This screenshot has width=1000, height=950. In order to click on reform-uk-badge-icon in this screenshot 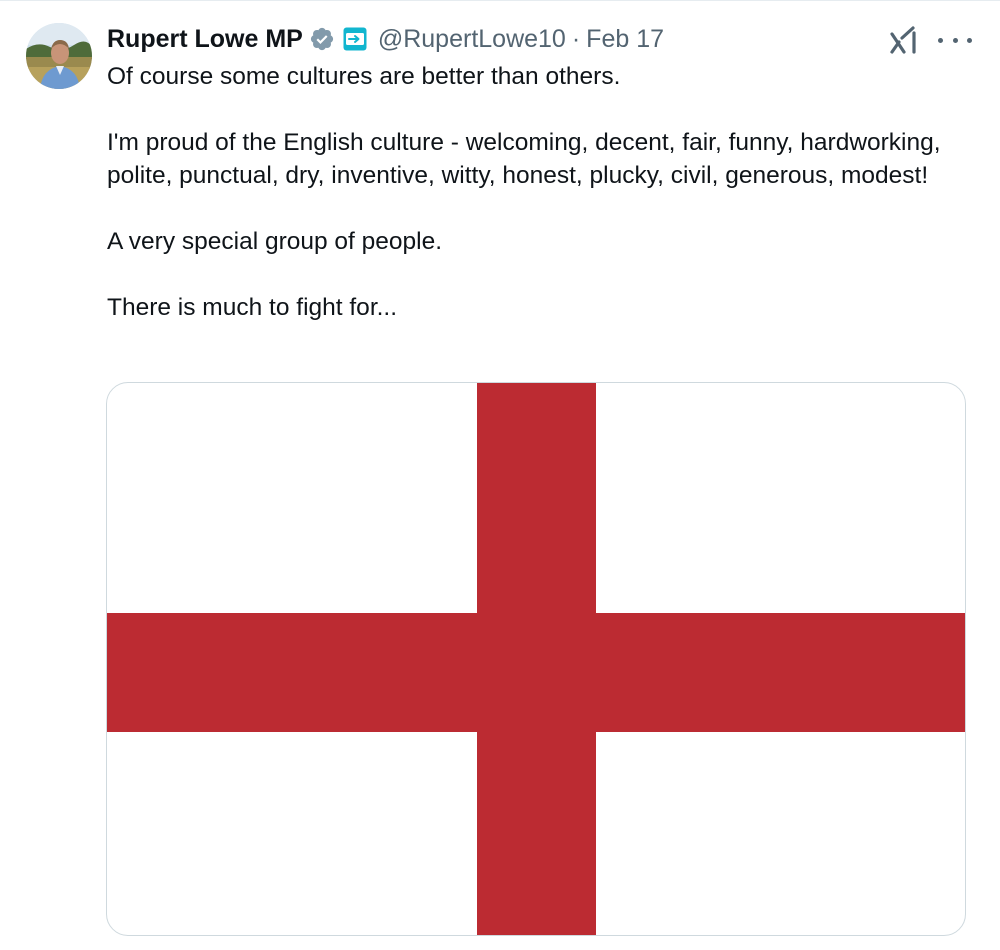, I will do `click(355, 39)`.